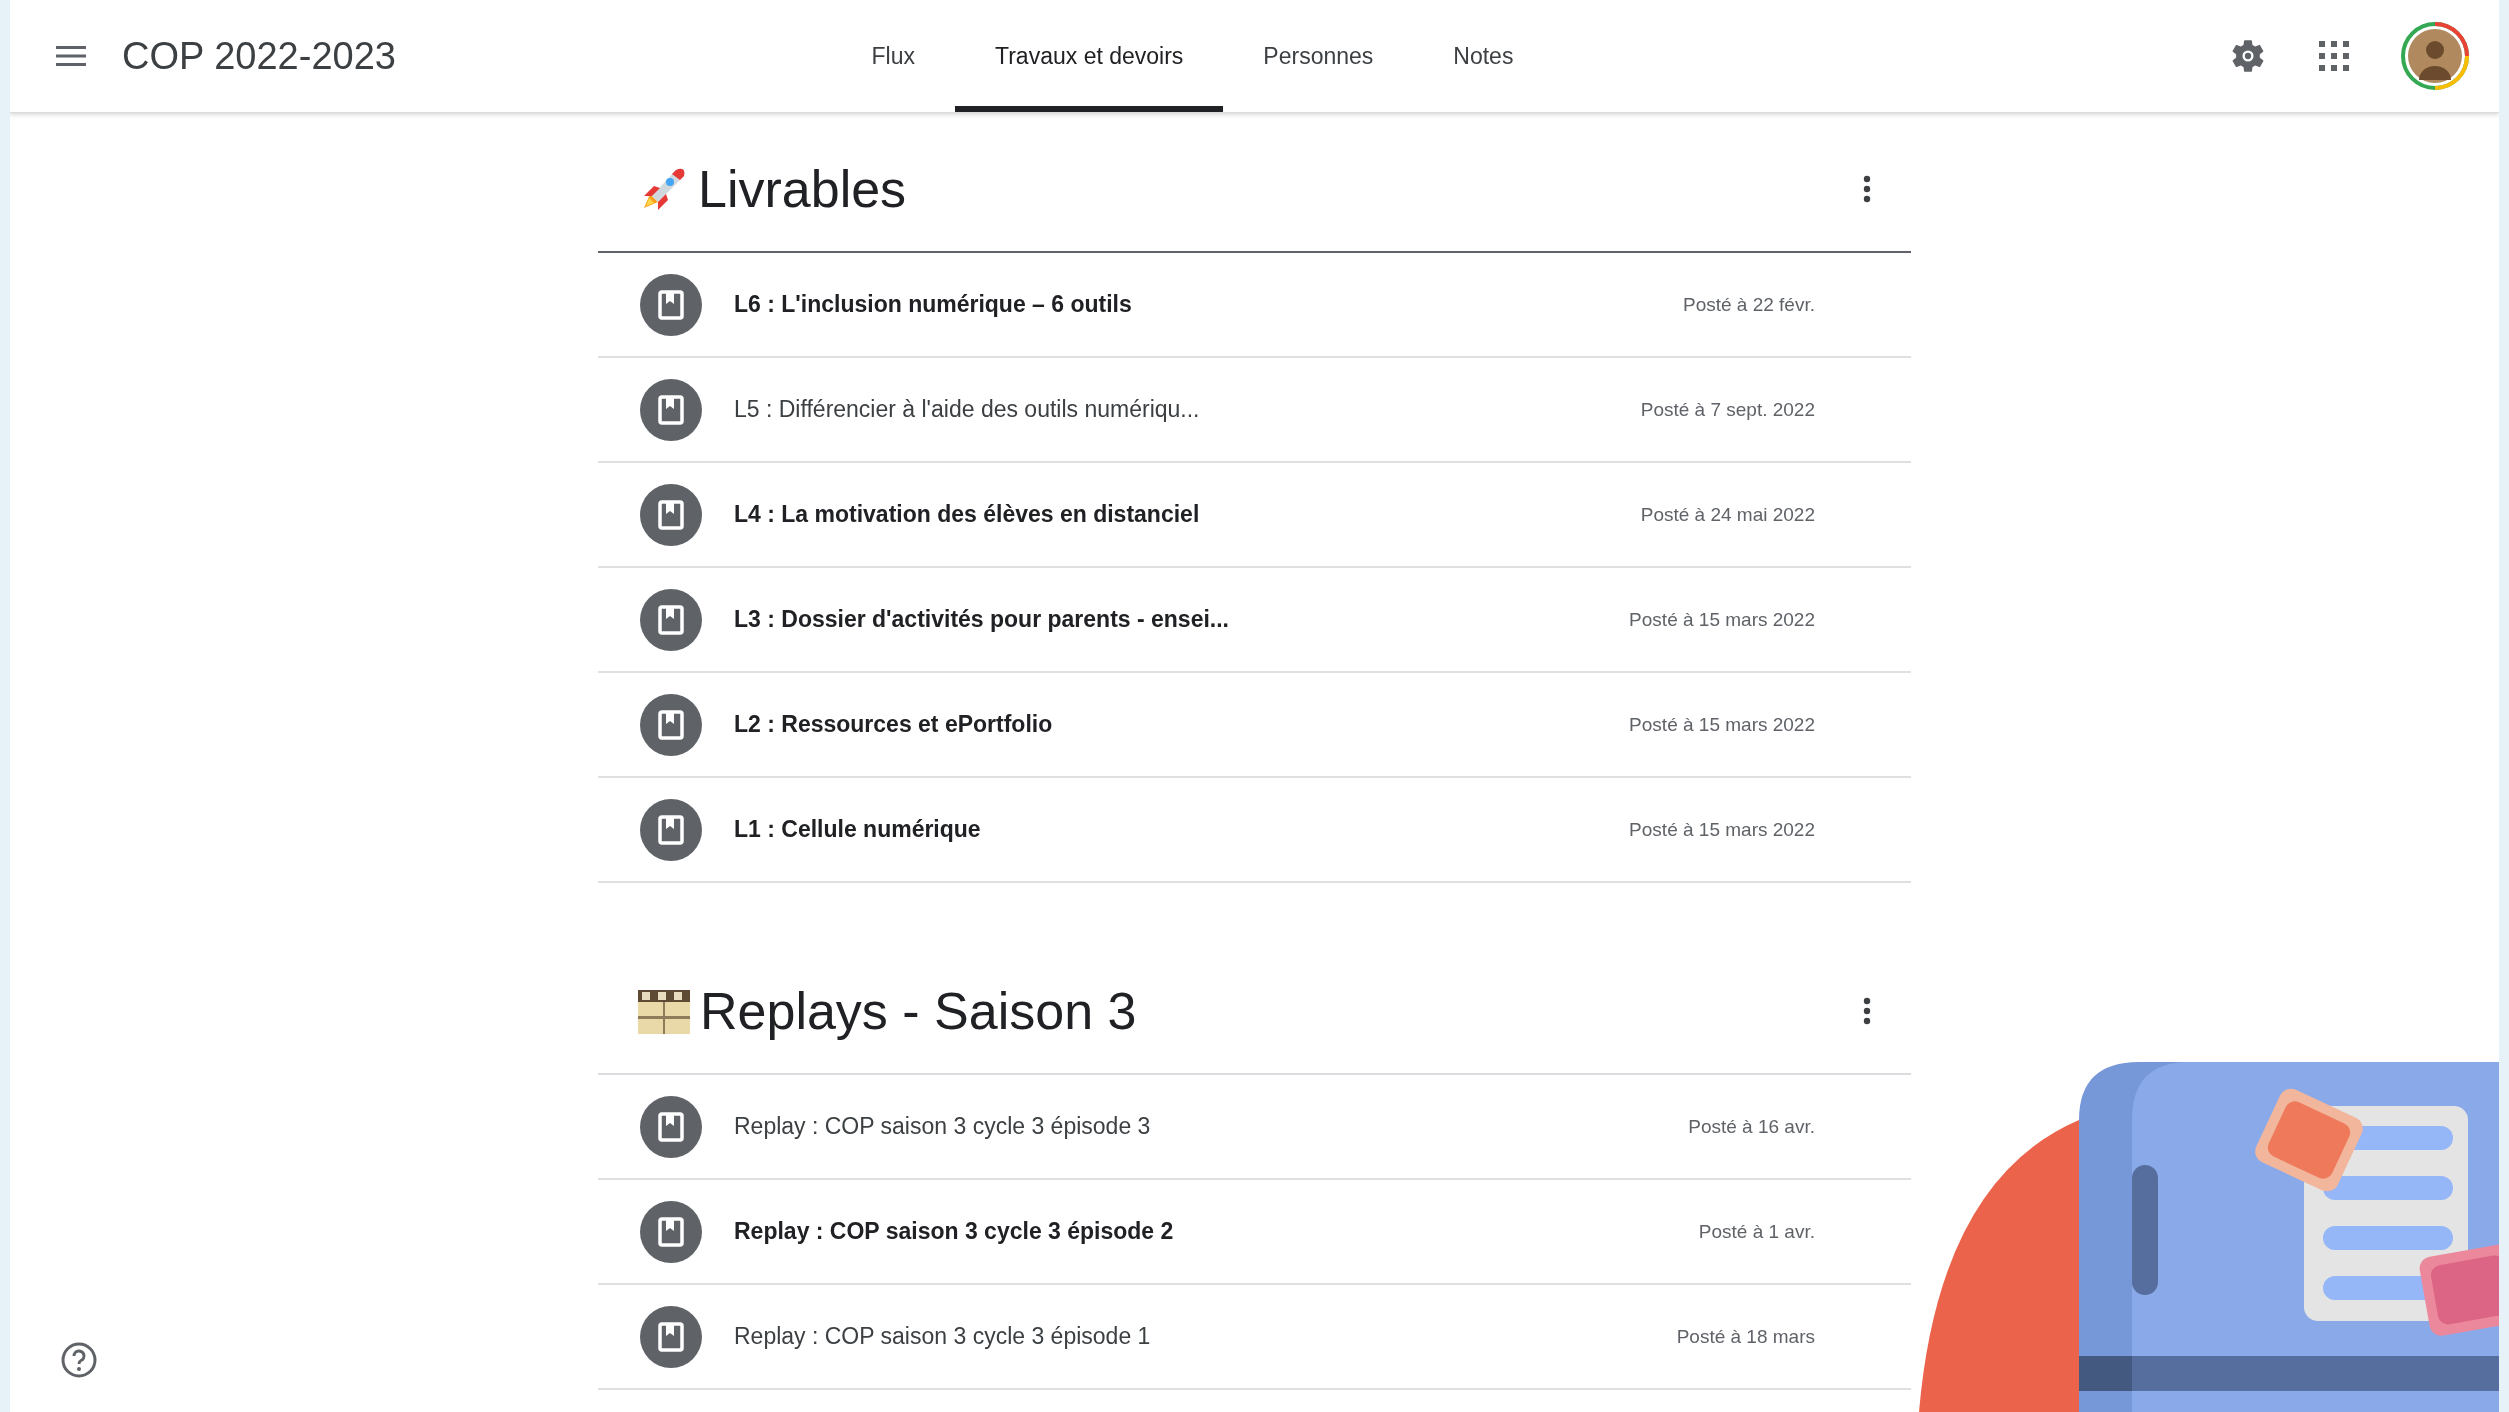 Image resolution: width=2509 pixels, height=1412 pixels. I want to click on menu-icon, so click(71, 56).